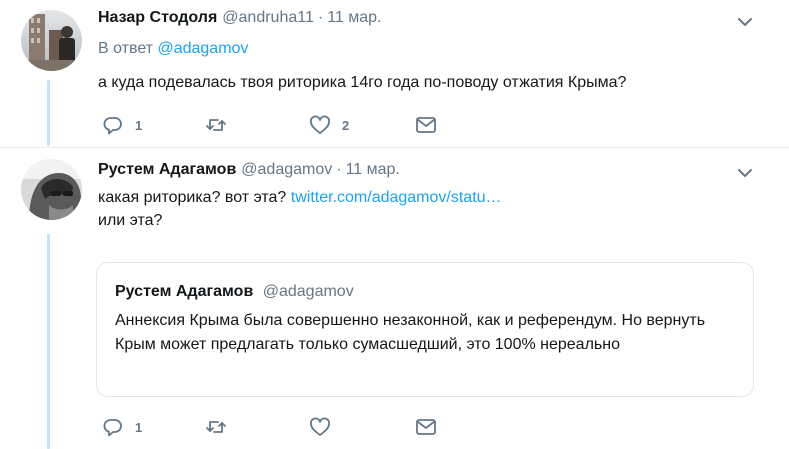 Image resolution: width=789 pixels, height=449 pixels. What do you see at coordinates (167, 170) in the screenshot?
I see `author-name: Рустем Адагамов` at bounding box center [167, 170].